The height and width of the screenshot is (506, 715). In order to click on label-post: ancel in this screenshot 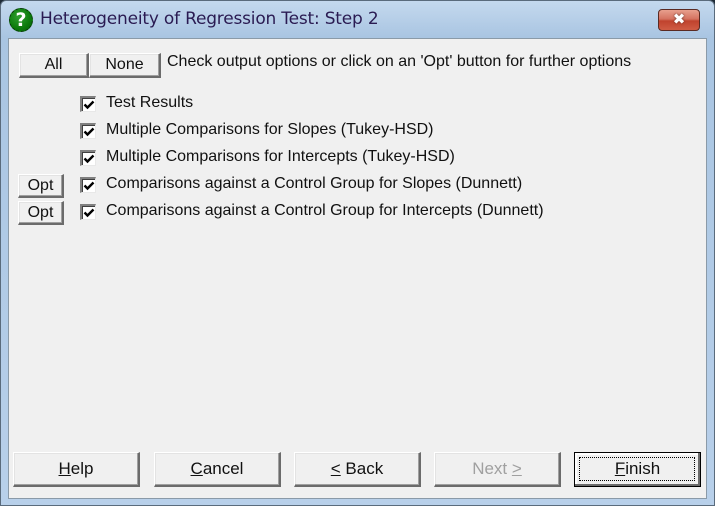, I will do `click(223, 468)`.